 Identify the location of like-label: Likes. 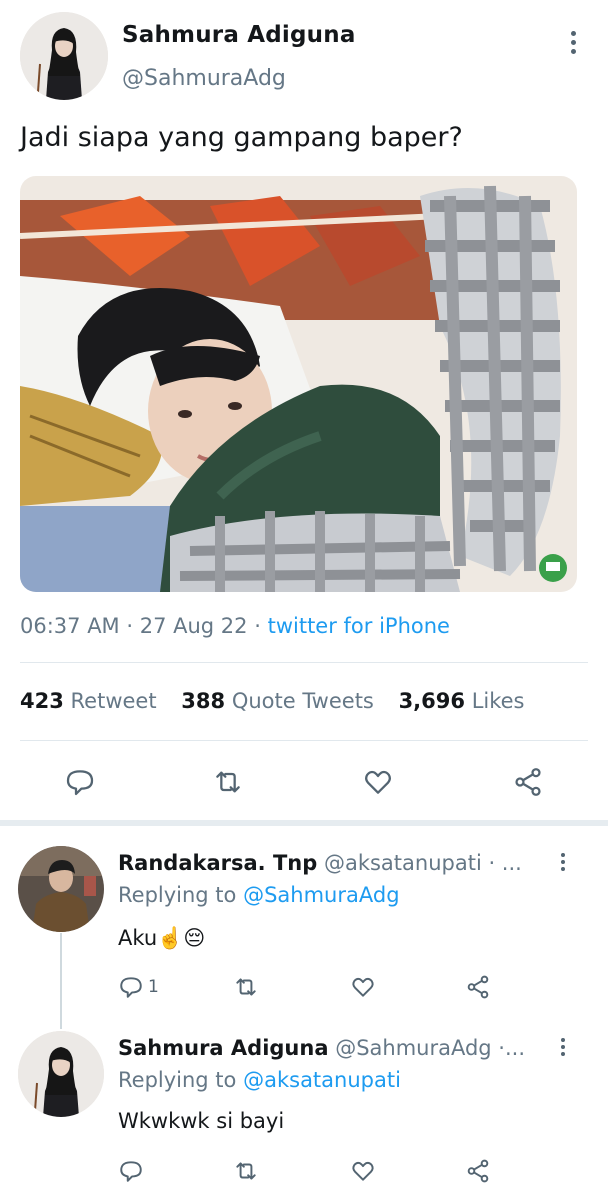
(498, 701).